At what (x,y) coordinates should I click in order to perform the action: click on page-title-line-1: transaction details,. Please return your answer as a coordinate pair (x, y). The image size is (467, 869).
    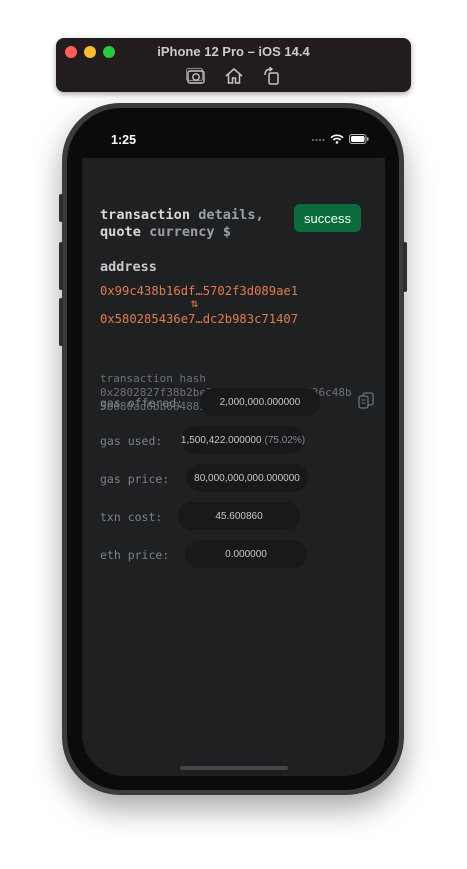
    Looking at the image, I should click on (182, 215).